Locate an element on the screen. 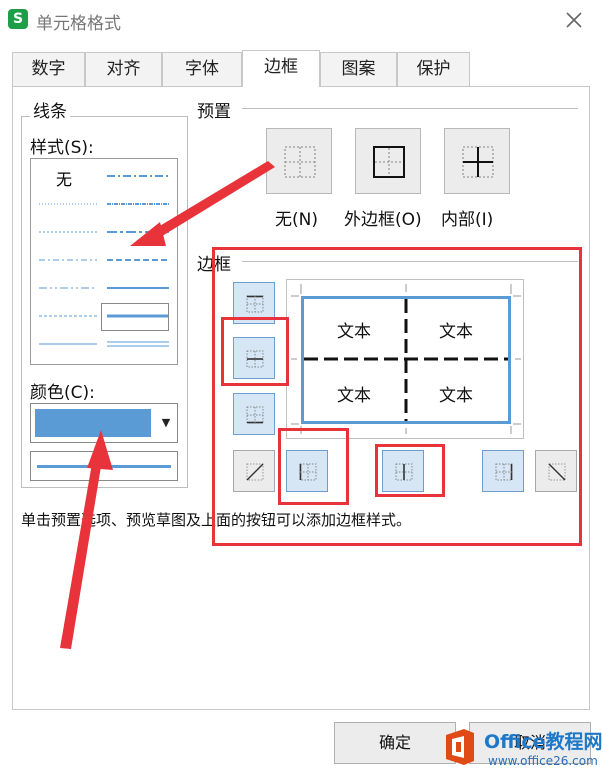 The width and height of the screenshot is (602, 779). color-line-preview is located at coordinates (104, 466).